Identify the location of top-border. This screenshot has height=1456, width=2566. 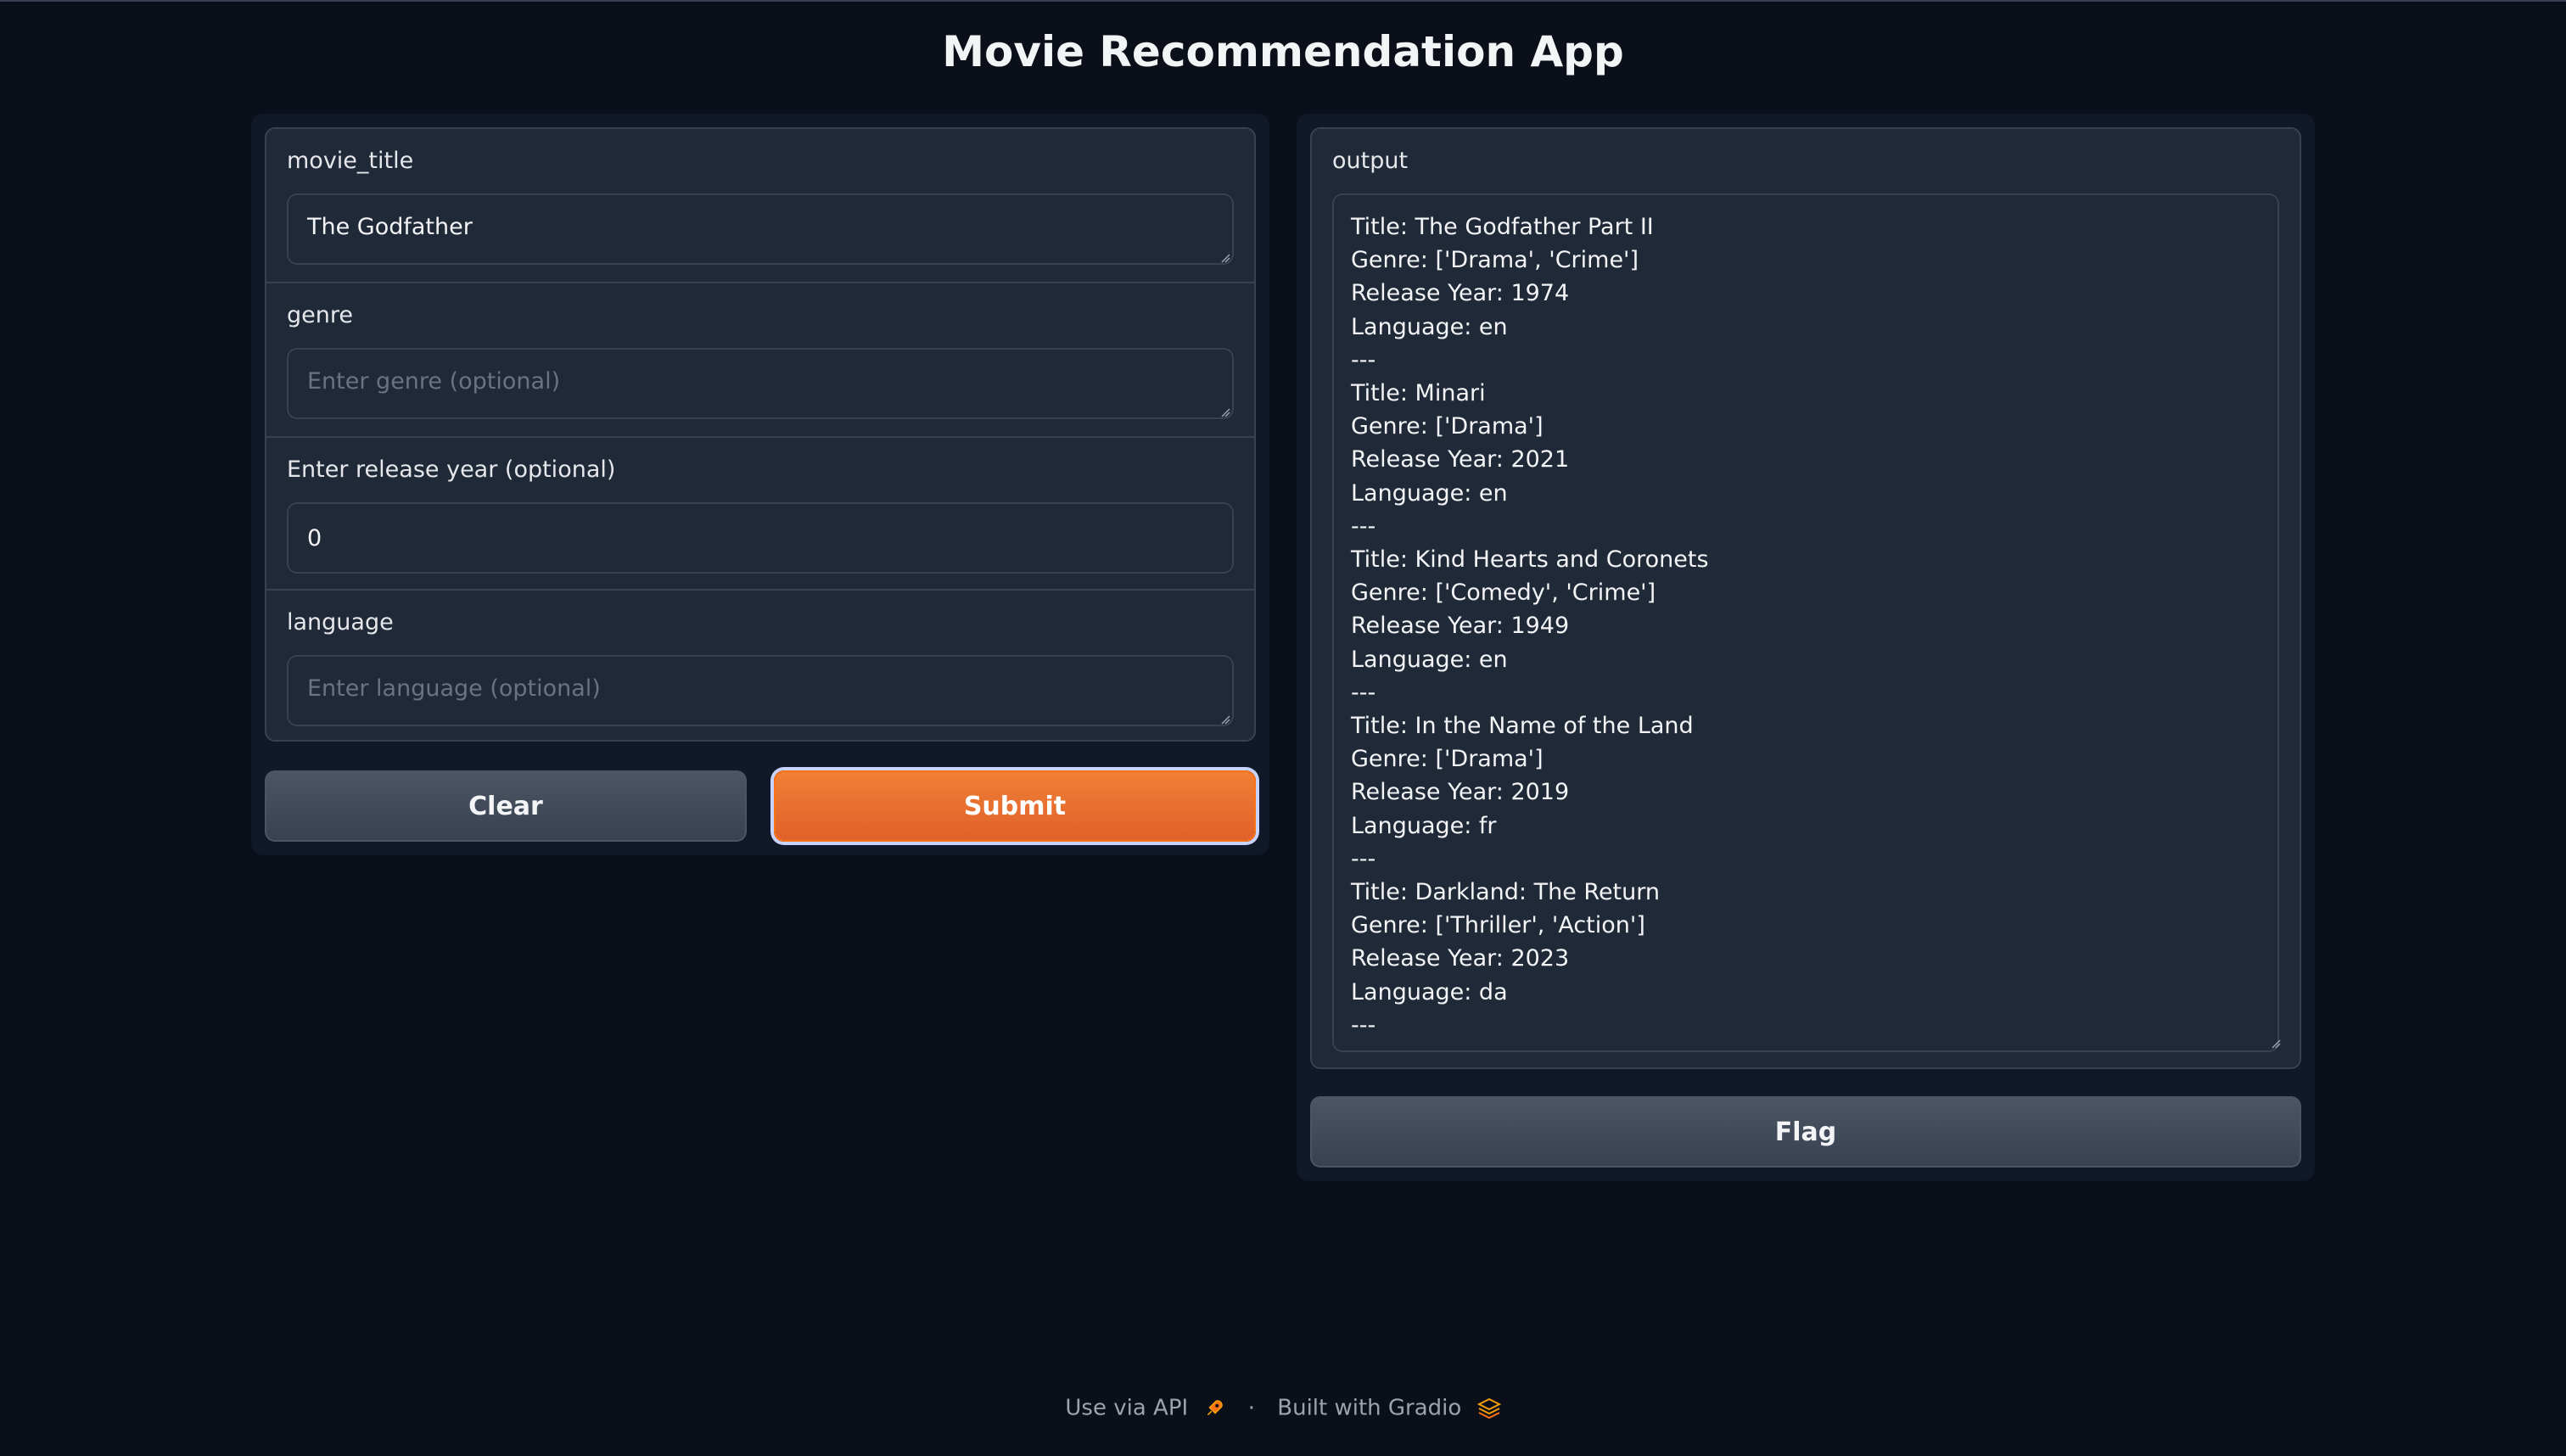
(1283, 1).